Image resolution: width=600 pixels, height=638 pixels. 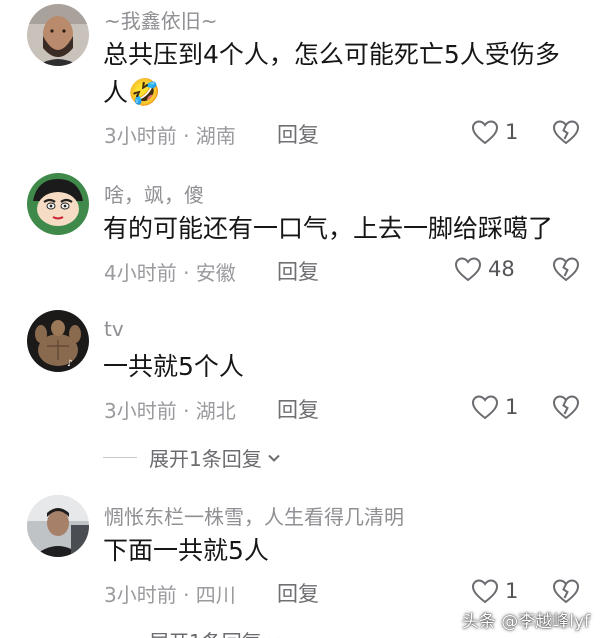 I want to click on comment-meta: 3小时前 · 湖南, so click(x=170, y=136).